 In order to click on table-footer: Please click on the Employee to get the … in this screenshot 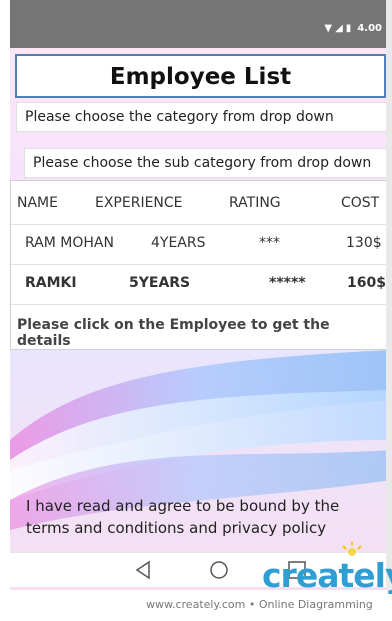, I will do `click(173, 333)`.